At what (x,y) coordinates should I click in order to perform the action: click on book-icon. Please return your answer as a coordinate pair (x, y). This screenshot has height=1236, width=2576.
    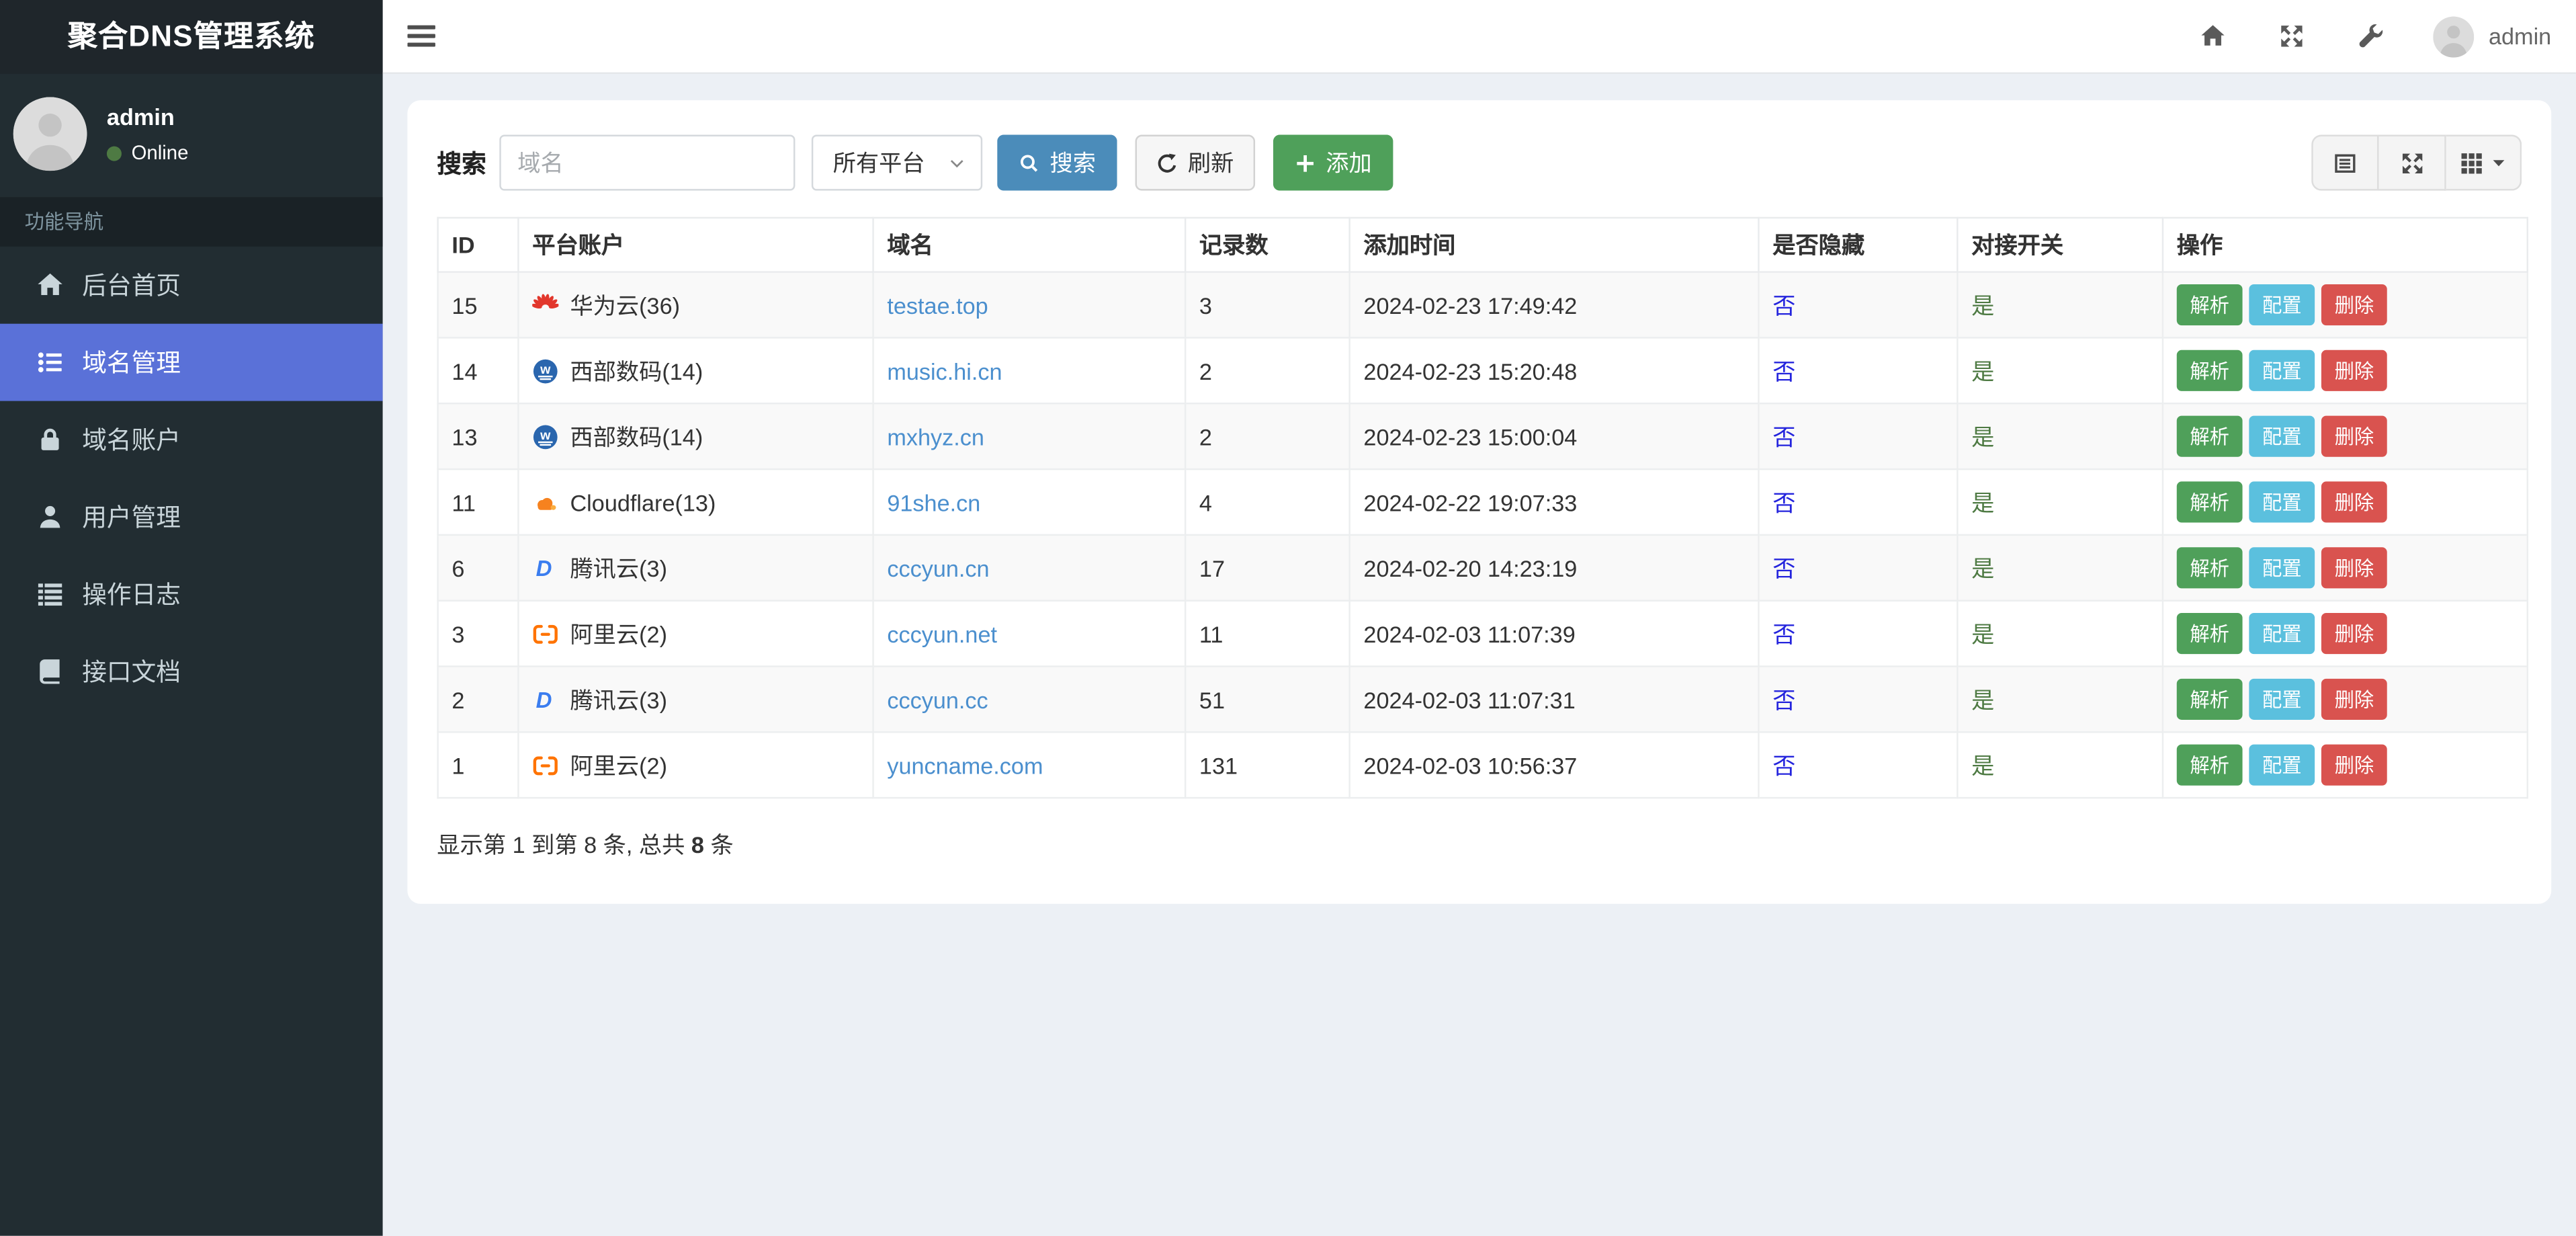
    Looking at the image, I should click on (50, 671).